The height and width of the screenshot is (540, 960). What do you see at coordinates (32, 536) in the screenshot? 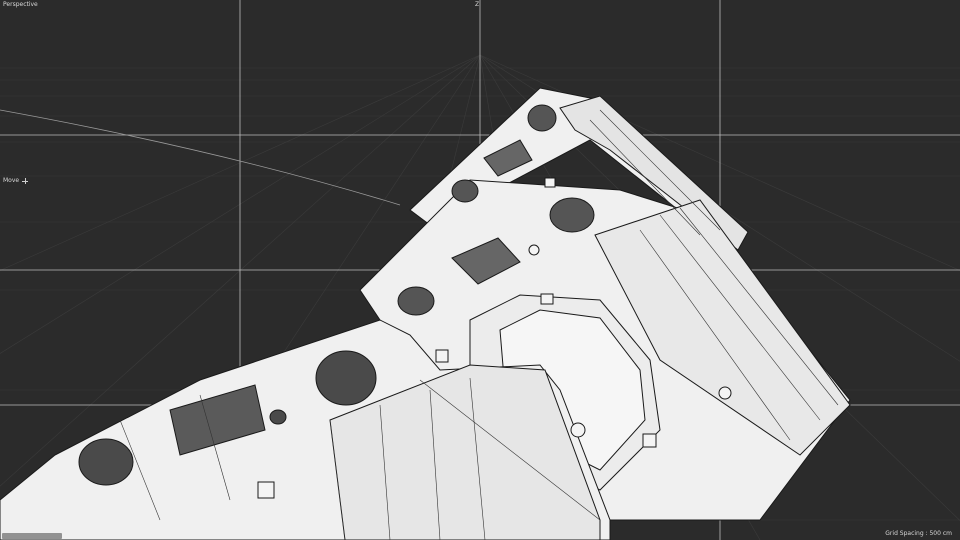
I see `horizontal-scrollbar` at bounding box center [32, 536].